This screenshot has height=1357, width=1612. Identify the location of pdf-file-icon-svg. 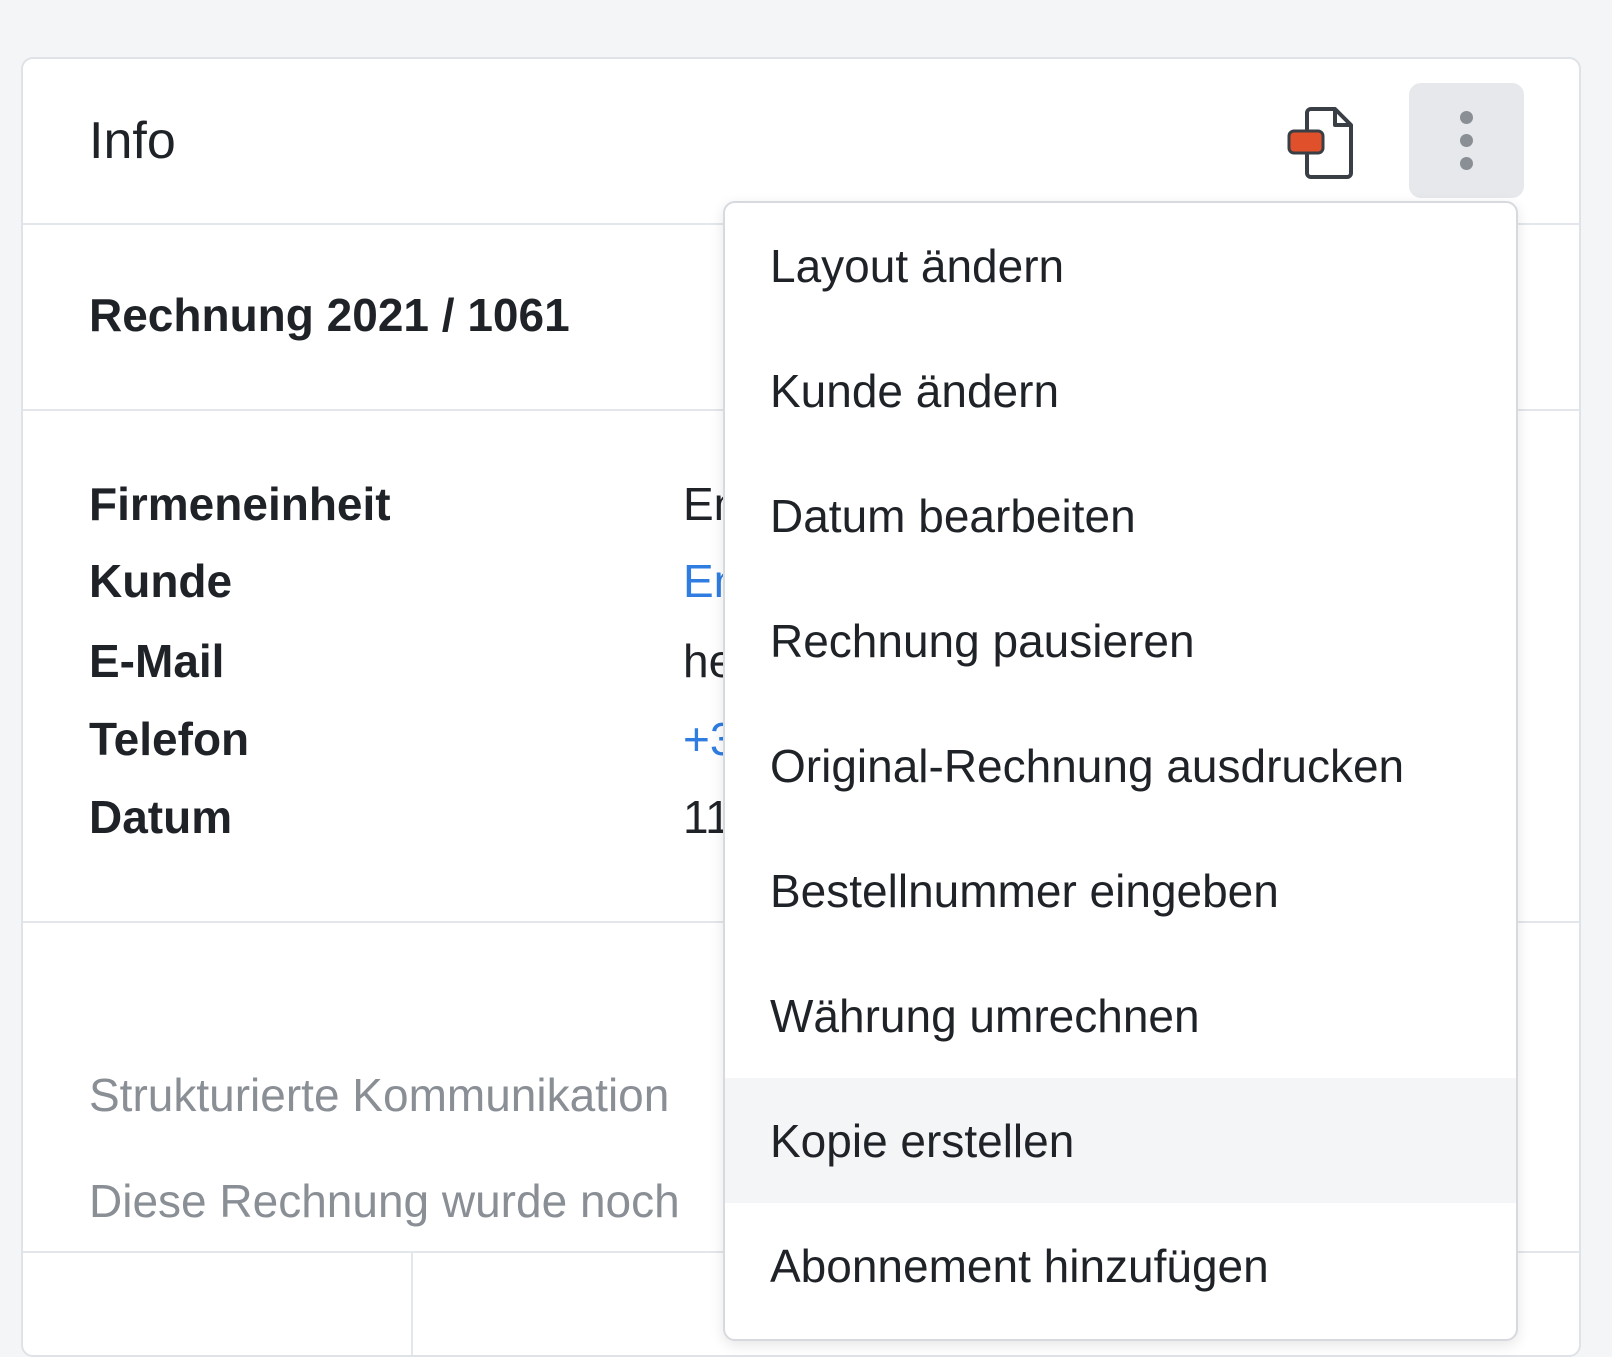
(1320, 143).